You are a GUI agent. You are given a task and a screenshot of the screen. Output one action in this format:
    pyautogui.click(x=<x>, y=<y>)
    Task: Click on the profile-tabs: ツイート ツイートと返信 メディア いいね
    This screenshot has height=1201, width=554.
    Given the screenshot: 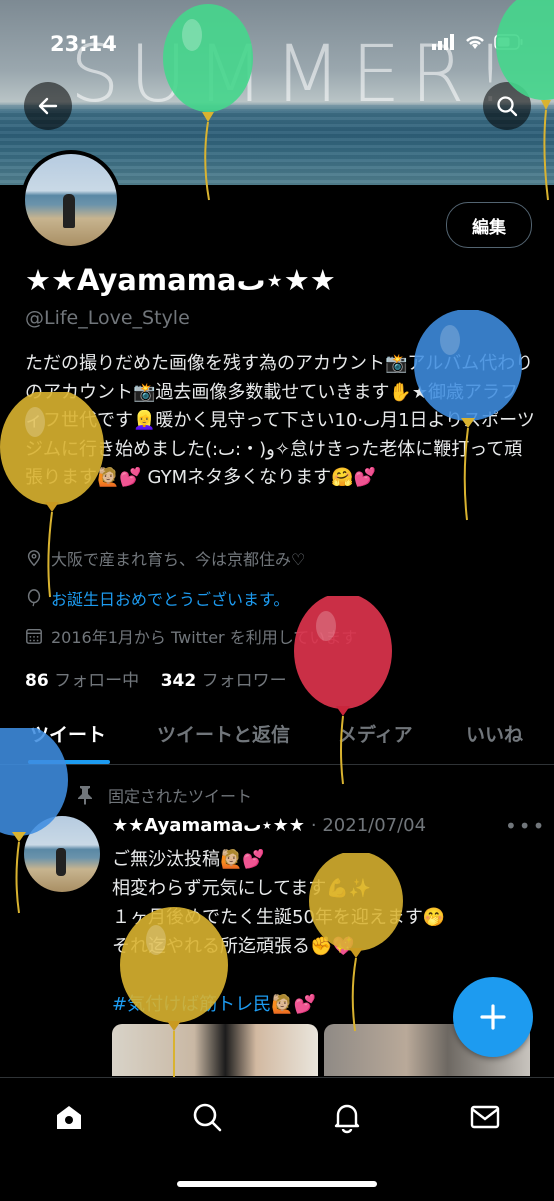 What is the action you would take?
    pyautogui.click(x=277, y=738)
    